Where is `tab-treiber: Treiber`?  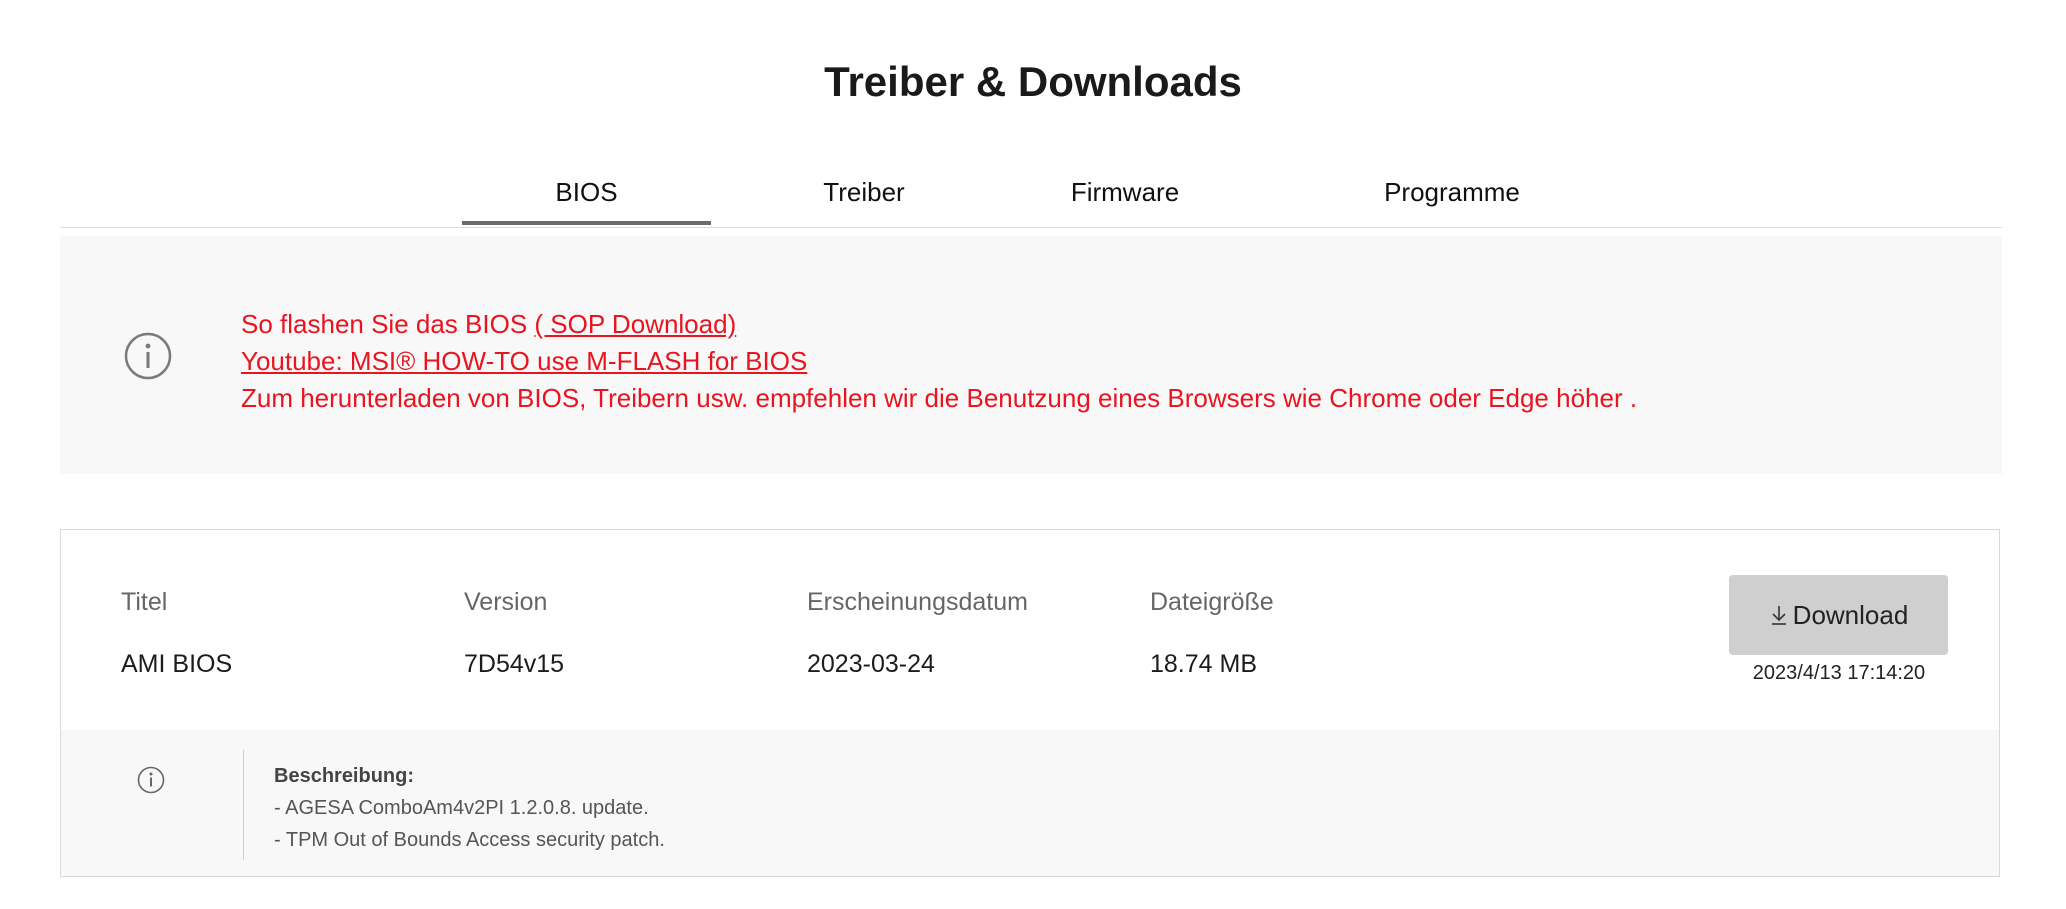 tab-treiber: Treiber is located at coordinates (864, 192).